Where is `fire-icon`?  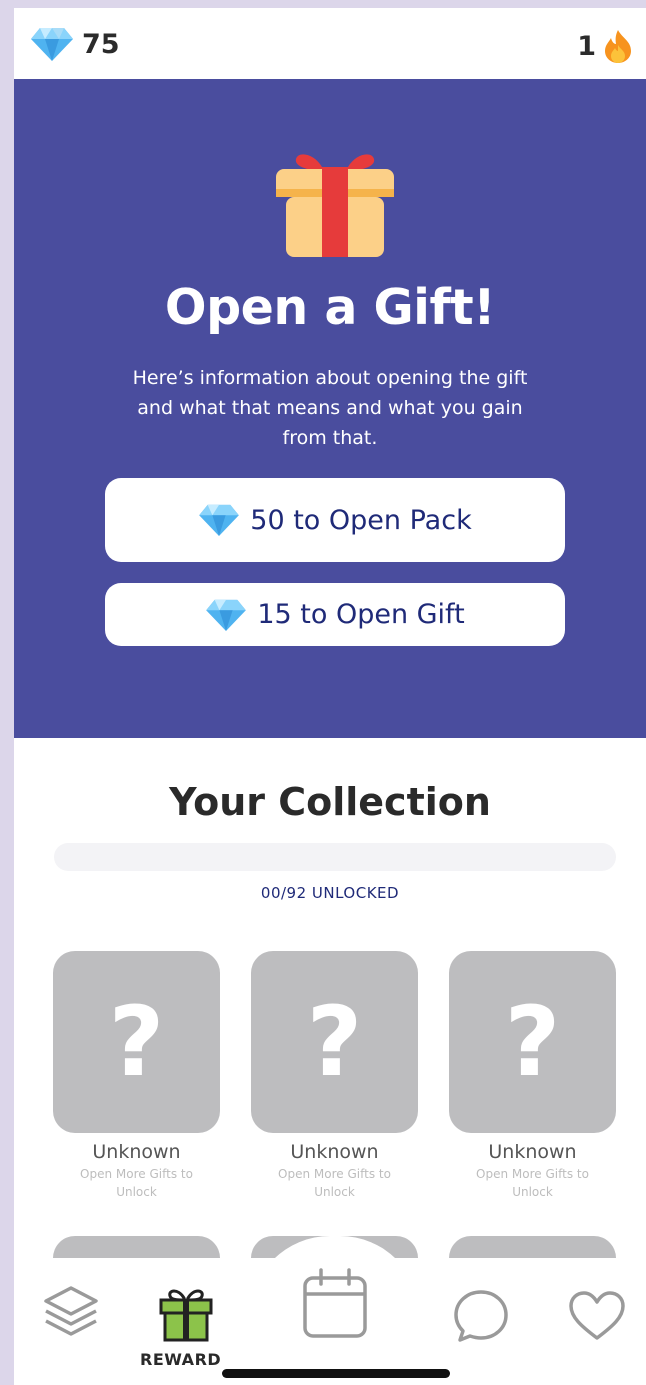 fire-icon is located at coordinates (618, 46).